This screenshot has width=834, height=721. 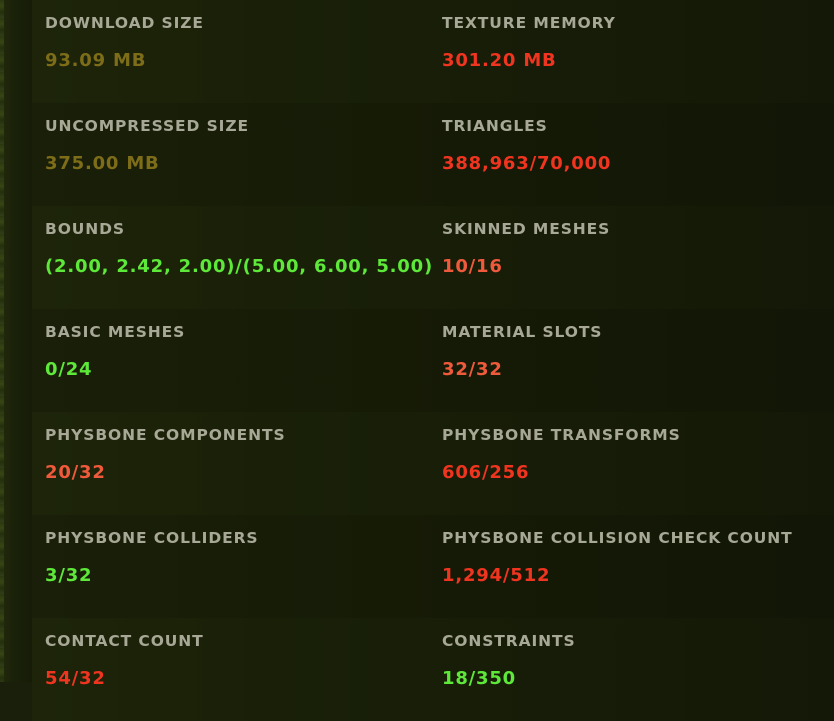 What do you see at coordinates (124, 641) in the screenshot?
I see `stat-label: CONTACT COUNT` at bounding box center [124, 641].